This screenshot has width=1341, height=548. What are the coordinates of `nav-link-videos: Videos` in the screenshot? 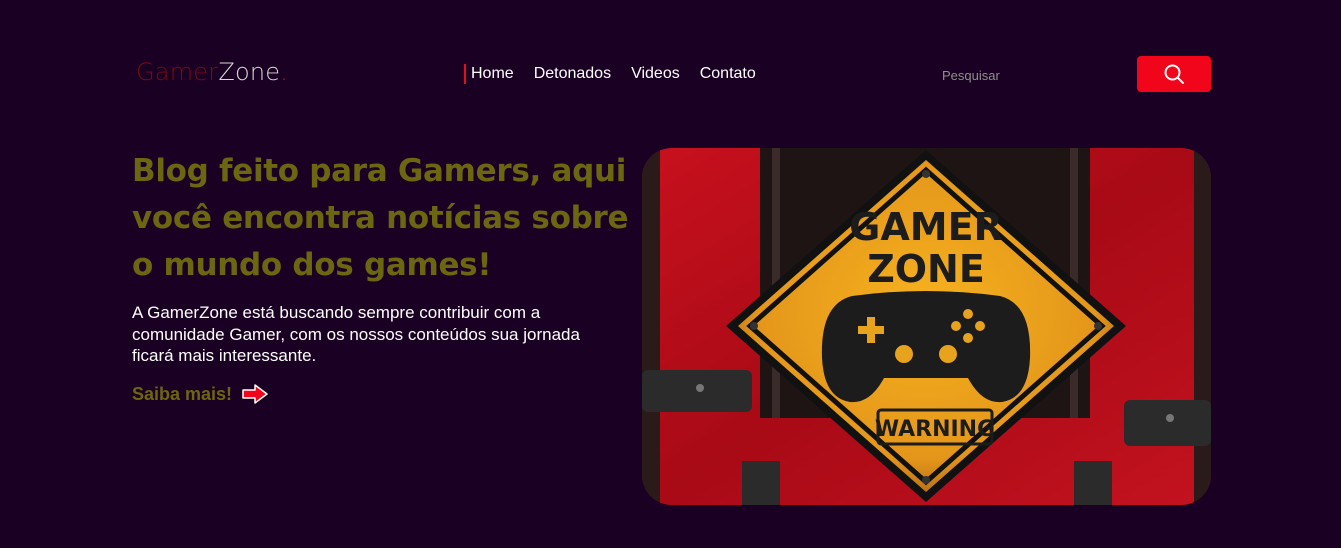 It's located at (655, 74).